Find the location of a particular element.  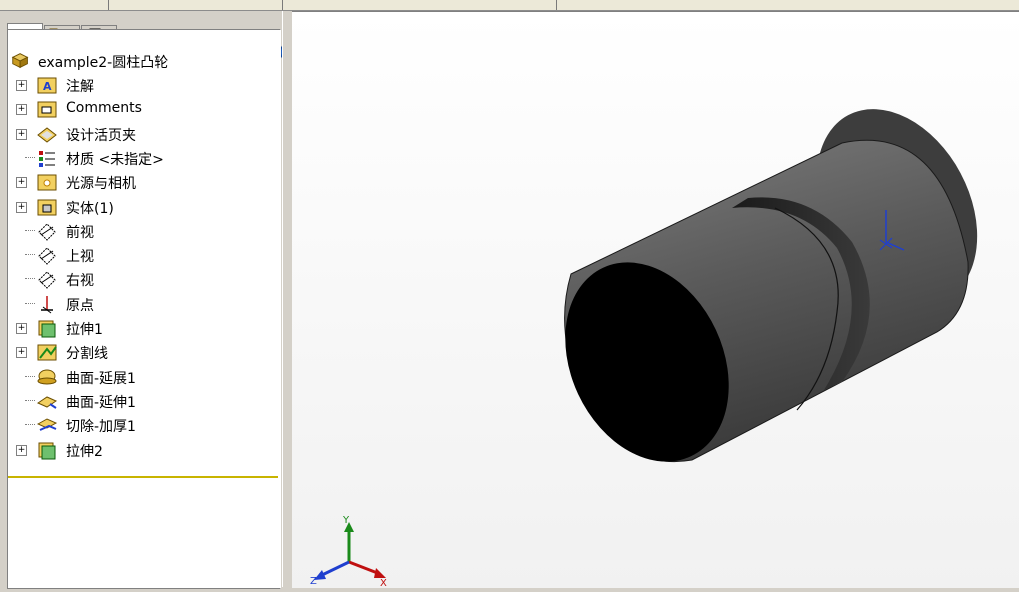

tree-item: 原点 is located at coordinates (142, 303).